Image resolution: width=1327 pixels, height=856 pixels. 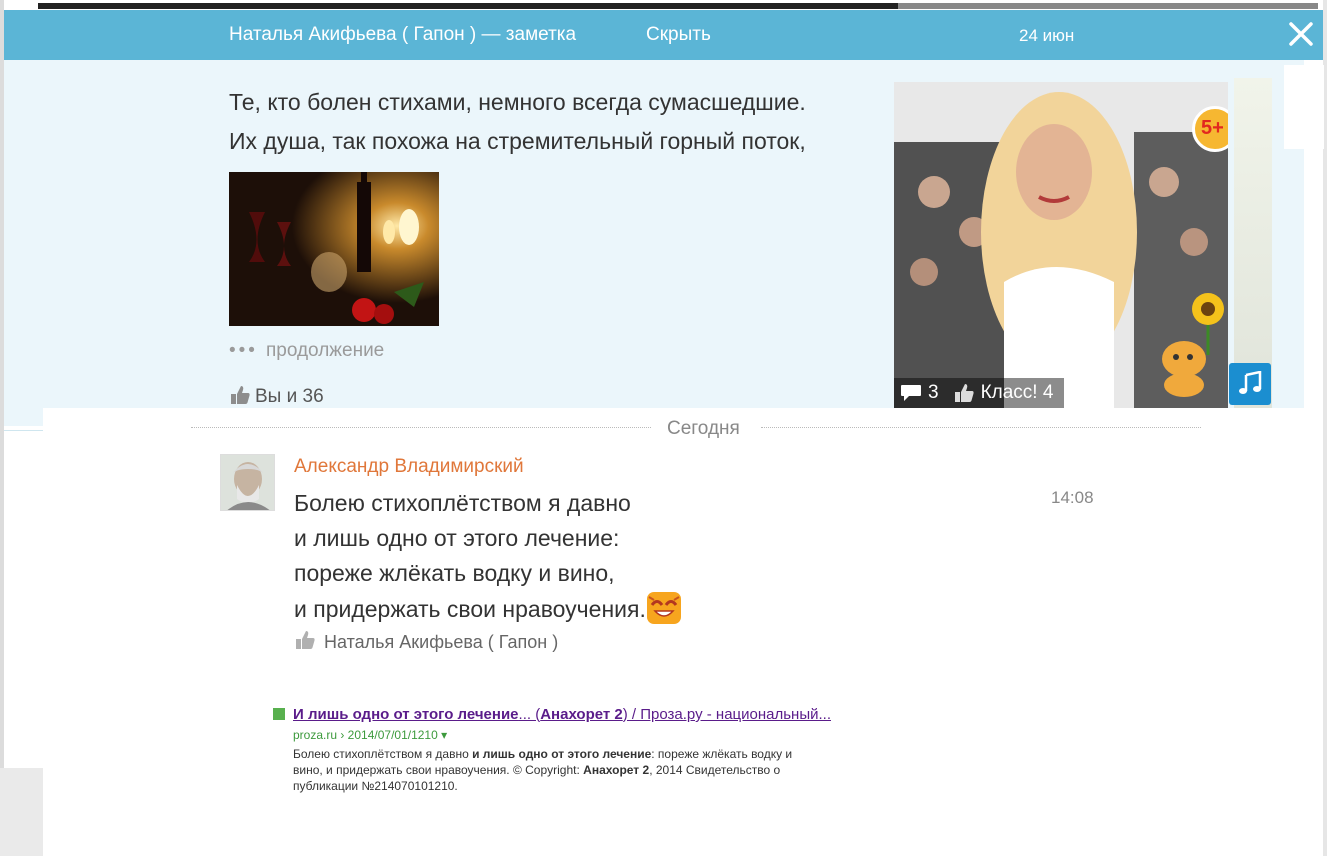 What do you see at coordinates (1253, 243) in the screenshot?
I see `side-decoration` at bounding box center [1253, 243].